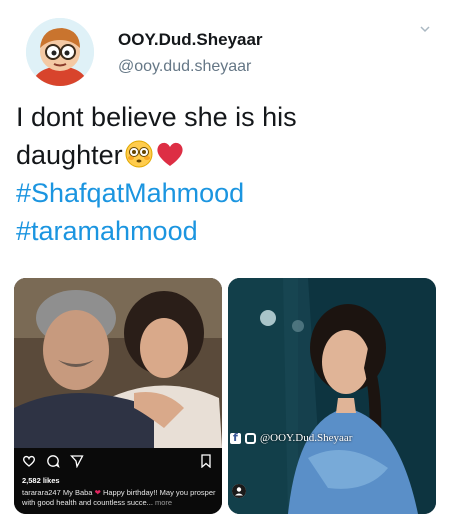  I want to click on flushed-face-icon, so click(139, 154).